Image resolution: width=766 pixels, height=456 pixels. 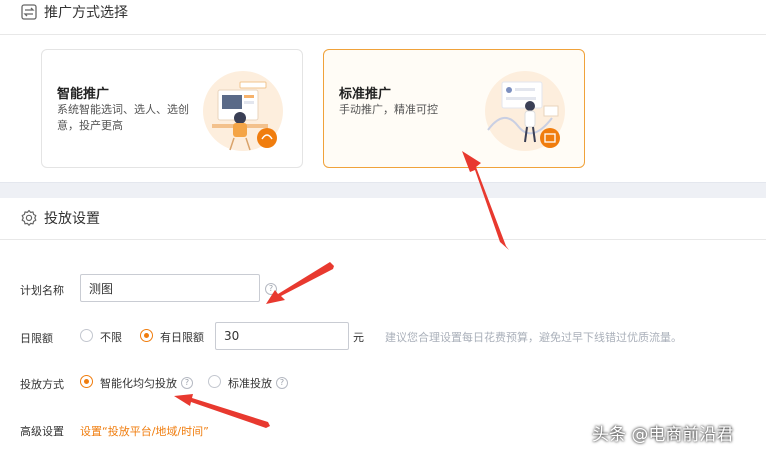 I want to click on delivery-section-header: 投放设置, so click(x=383, y=218).